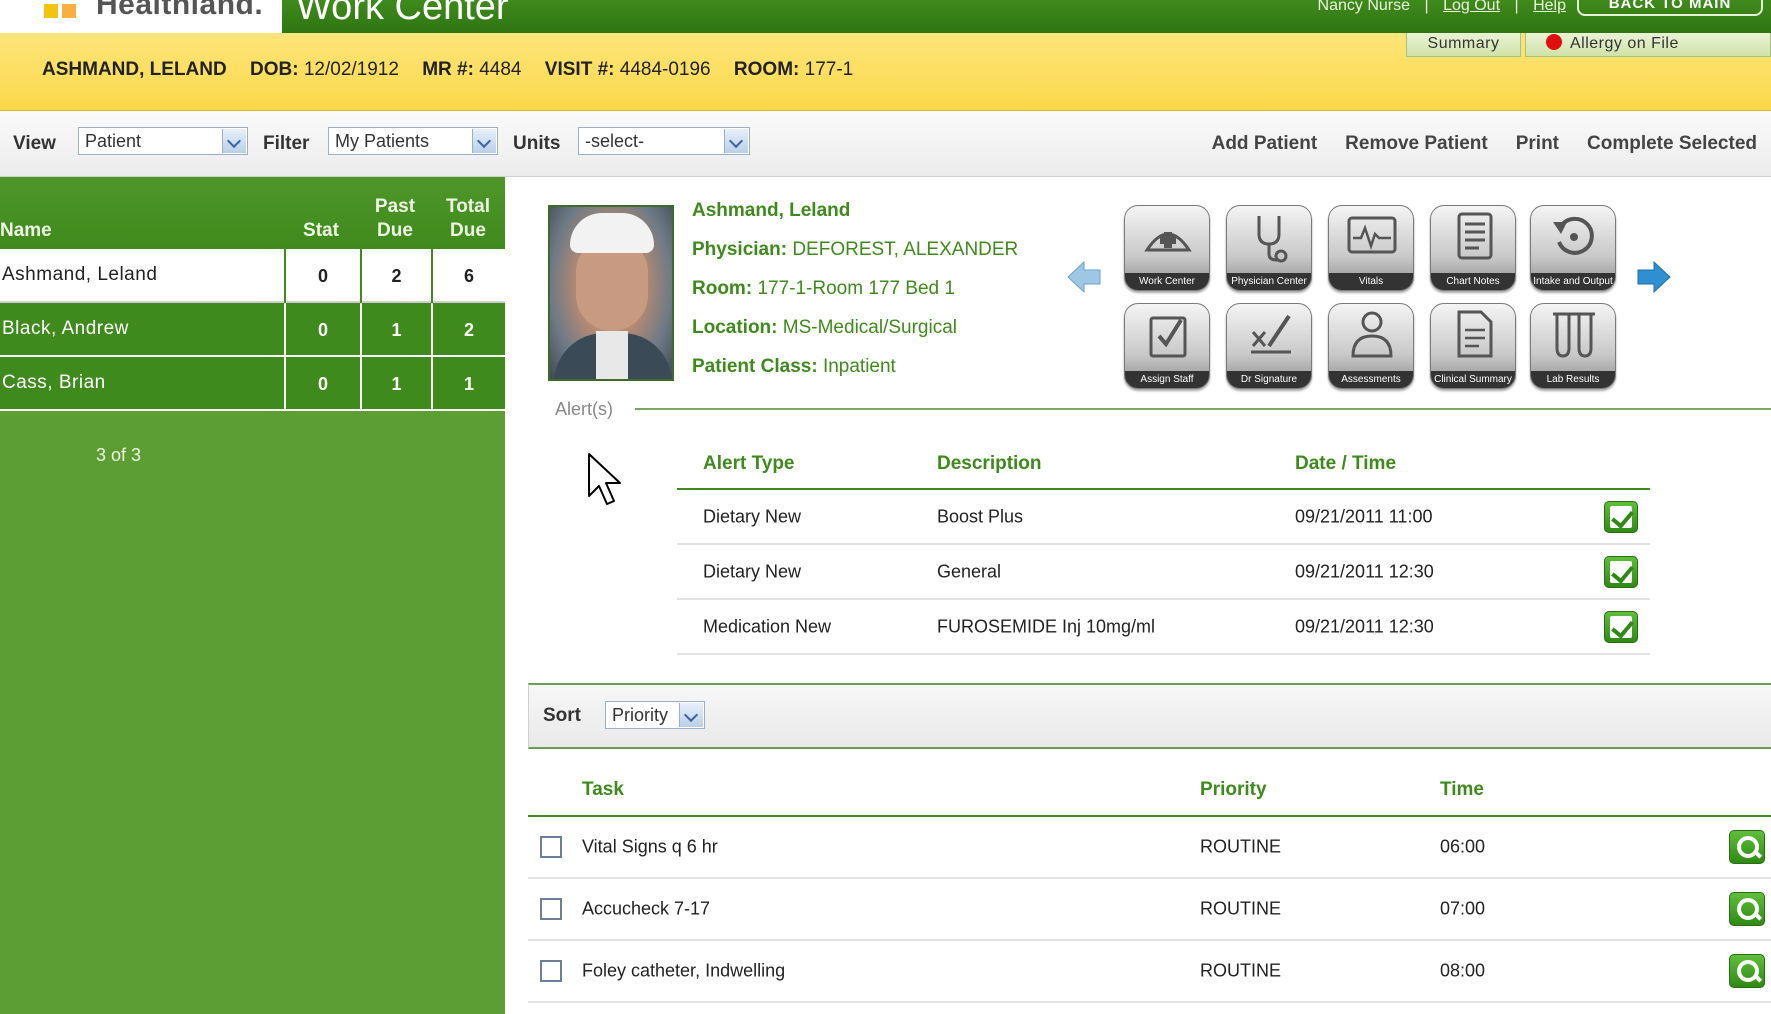  I want to click on patient-row: Ashmand, Leland 0 2 6, so click(252, 276).